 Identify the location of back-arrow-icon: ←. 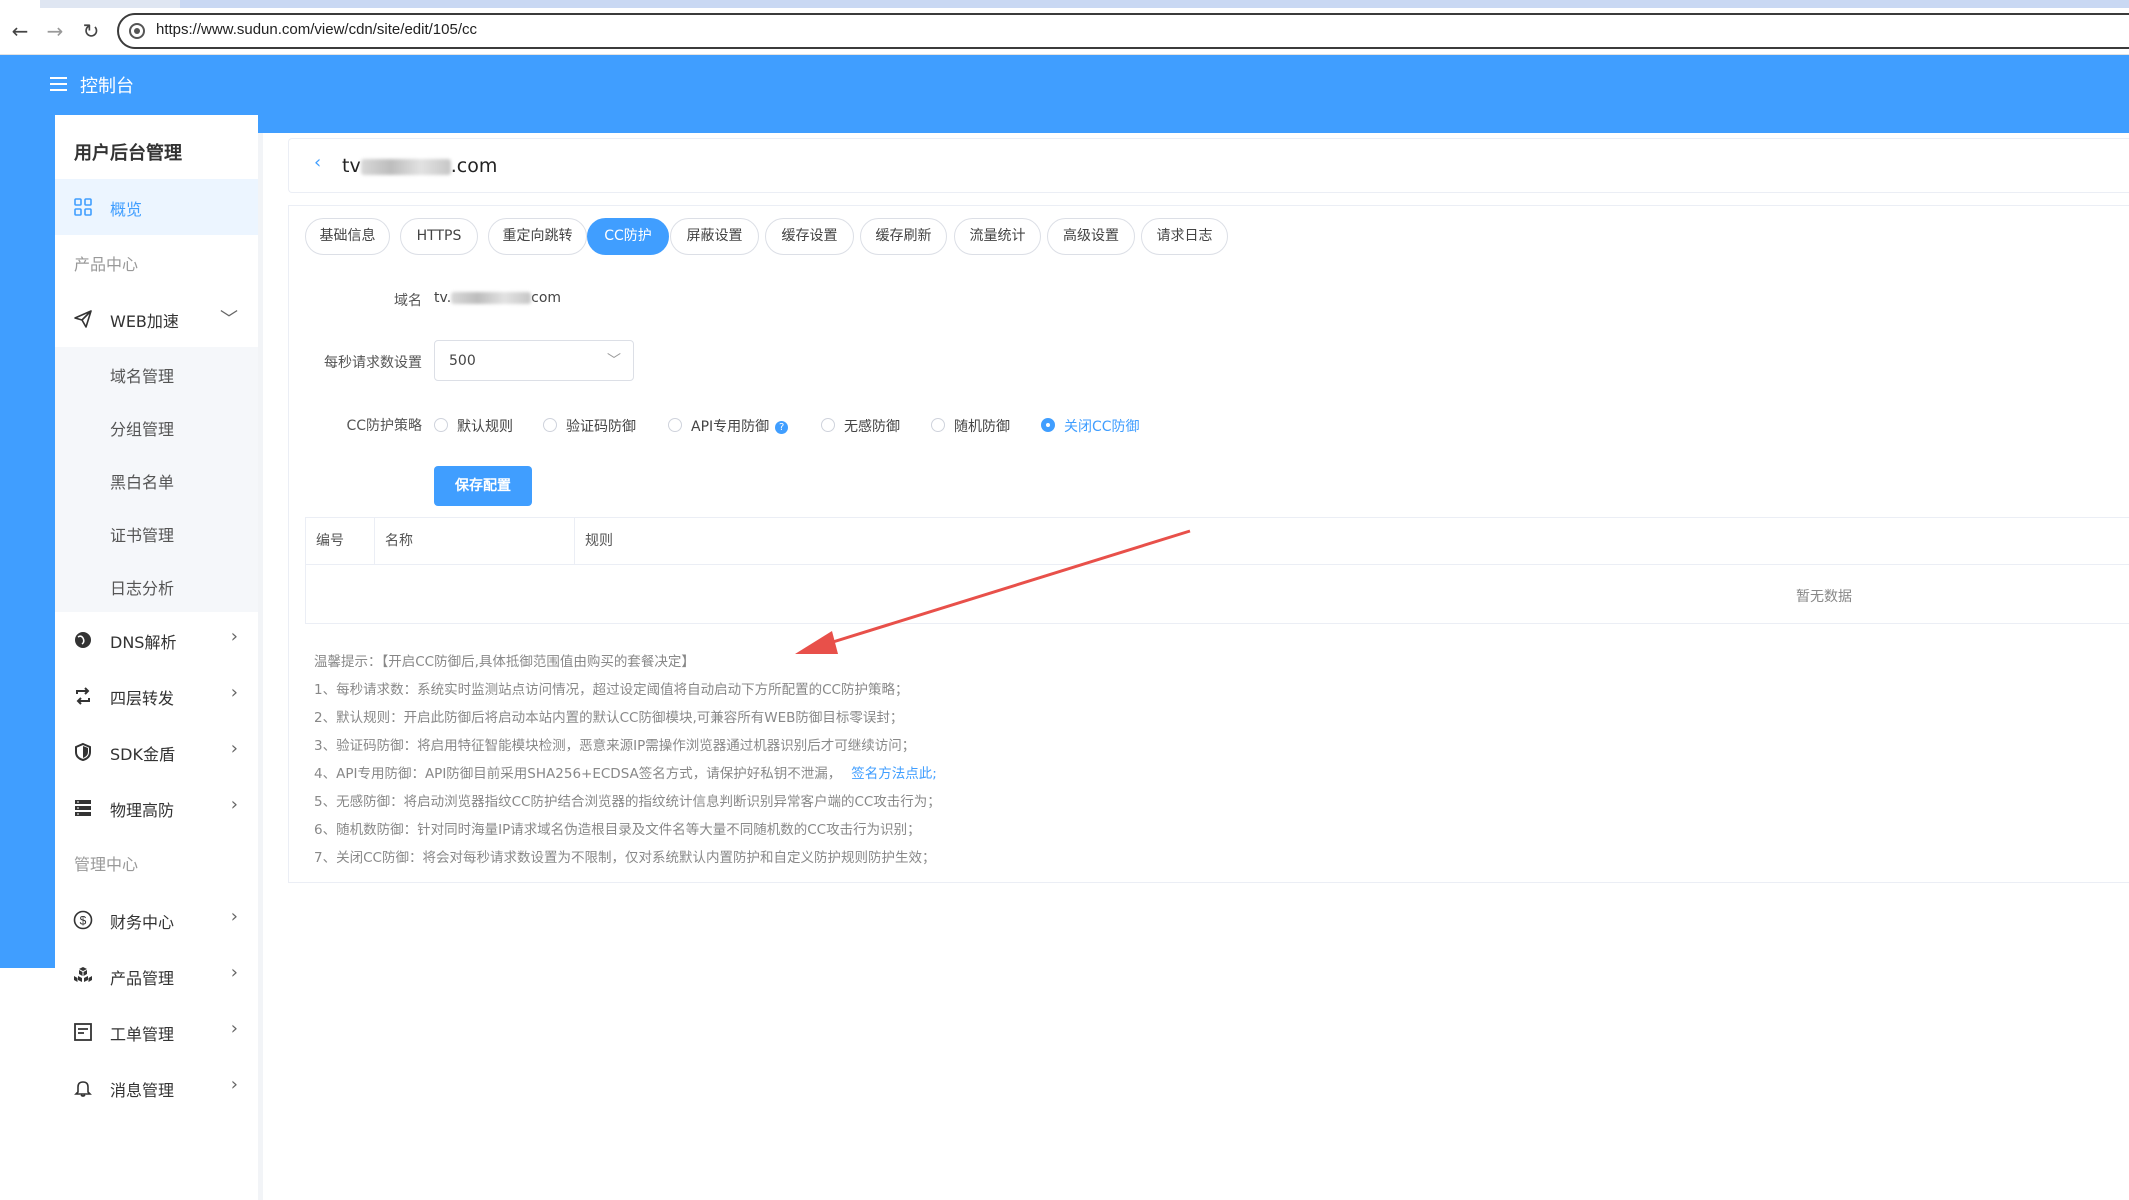
(20, 31).